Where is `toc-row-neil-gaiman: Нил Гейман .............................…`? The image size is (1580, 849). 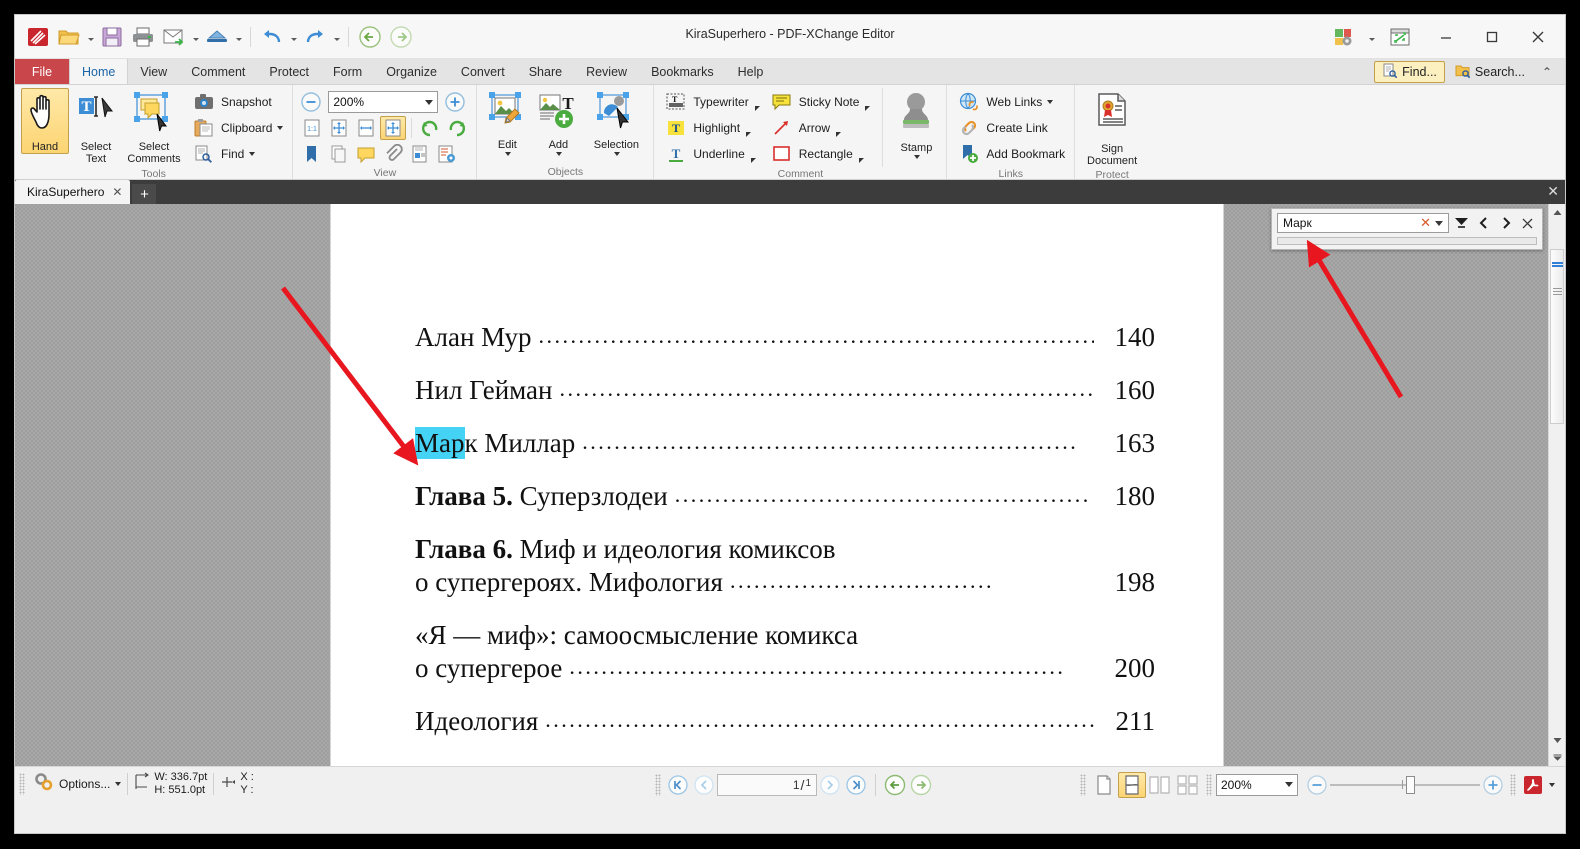 toc-row-neil-gaiman: Нил Гейман .............................… is located at coordinates (785, 390).